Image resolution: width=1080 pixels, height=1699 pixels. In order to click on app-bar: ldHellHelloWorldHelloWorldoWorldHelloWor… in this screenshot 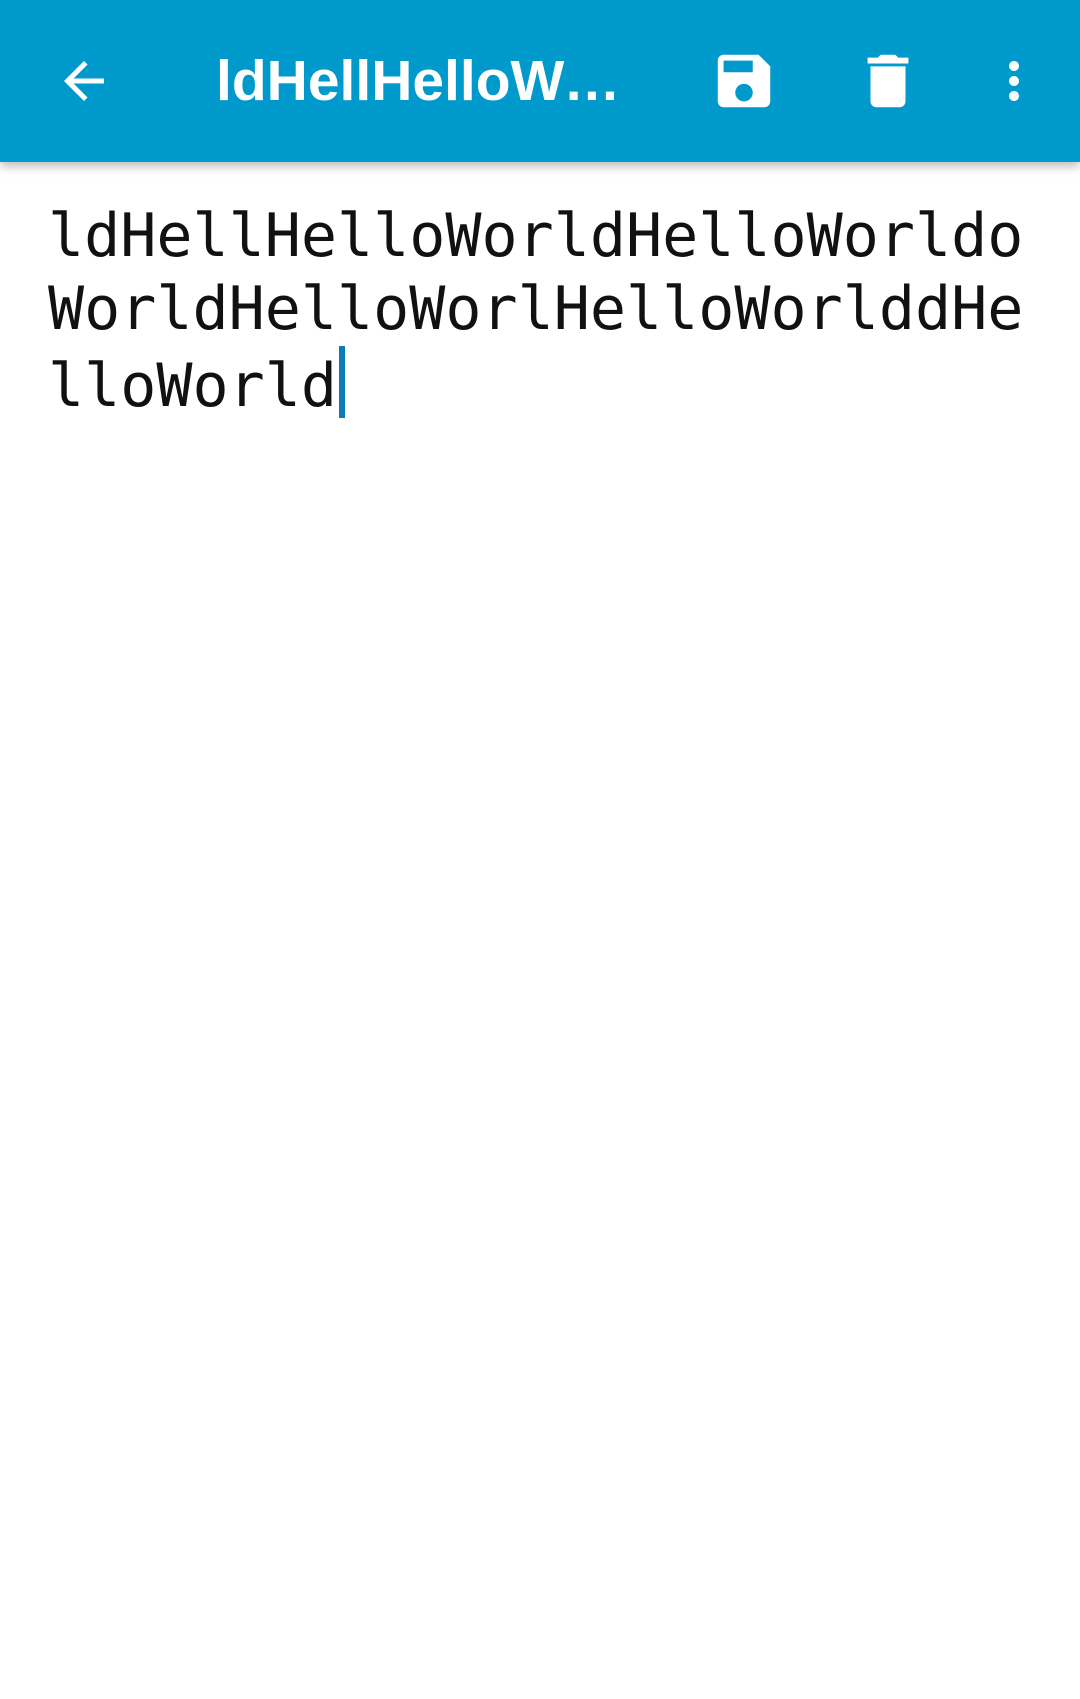, I will do `click(540, 81)`.